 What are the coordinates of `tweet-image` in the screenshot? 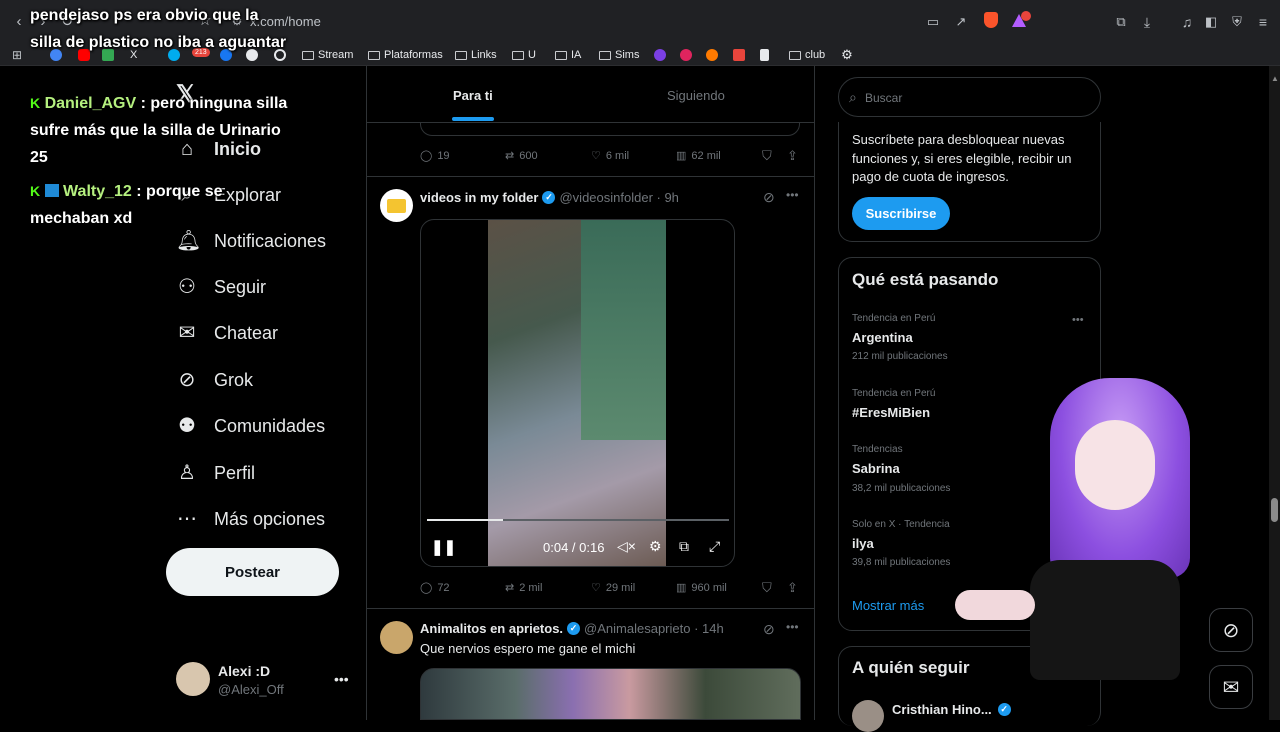 It's located at (610, 694).